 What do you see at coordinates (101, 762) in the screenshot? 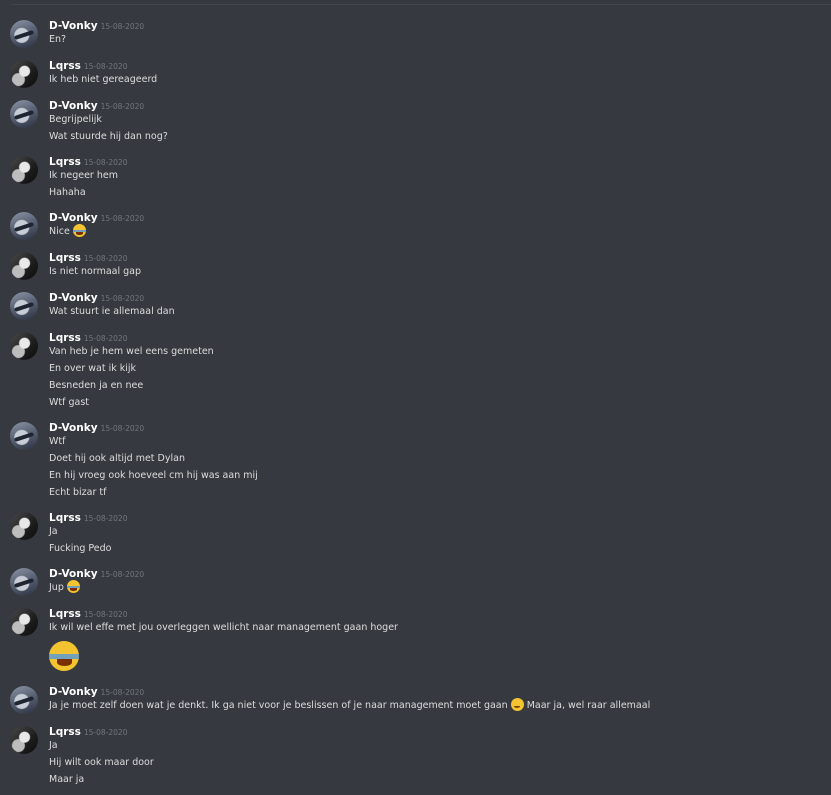
I see `message-text: Hij wilt ook maar door` at bounding box center [101, 762].